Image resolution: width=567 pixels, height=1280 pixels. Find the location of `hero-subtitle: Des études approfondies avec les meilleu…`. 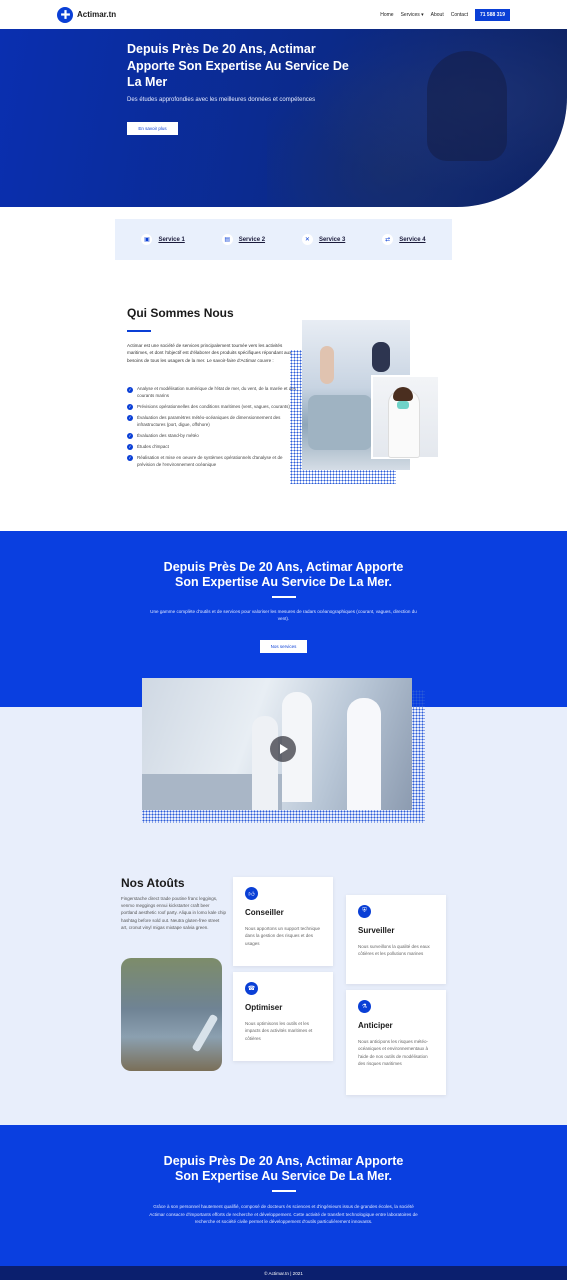

hero-subtitle: Des études approfondies avec les meilleu… is located at coordinates (221, 100).